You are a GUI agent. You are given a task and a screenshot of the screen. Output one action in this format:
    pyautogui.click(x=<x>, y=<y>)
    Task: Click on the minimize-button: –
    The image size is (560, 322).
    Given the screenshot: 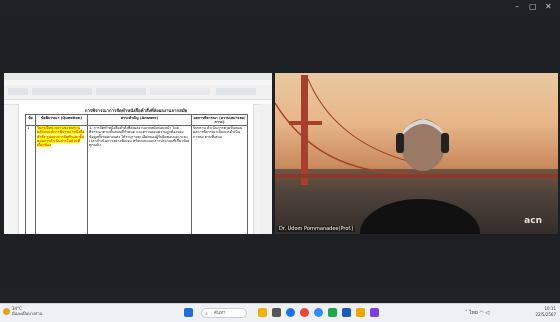 What is the action you would take?
    pyautogui.click(x=517, y=7)
    